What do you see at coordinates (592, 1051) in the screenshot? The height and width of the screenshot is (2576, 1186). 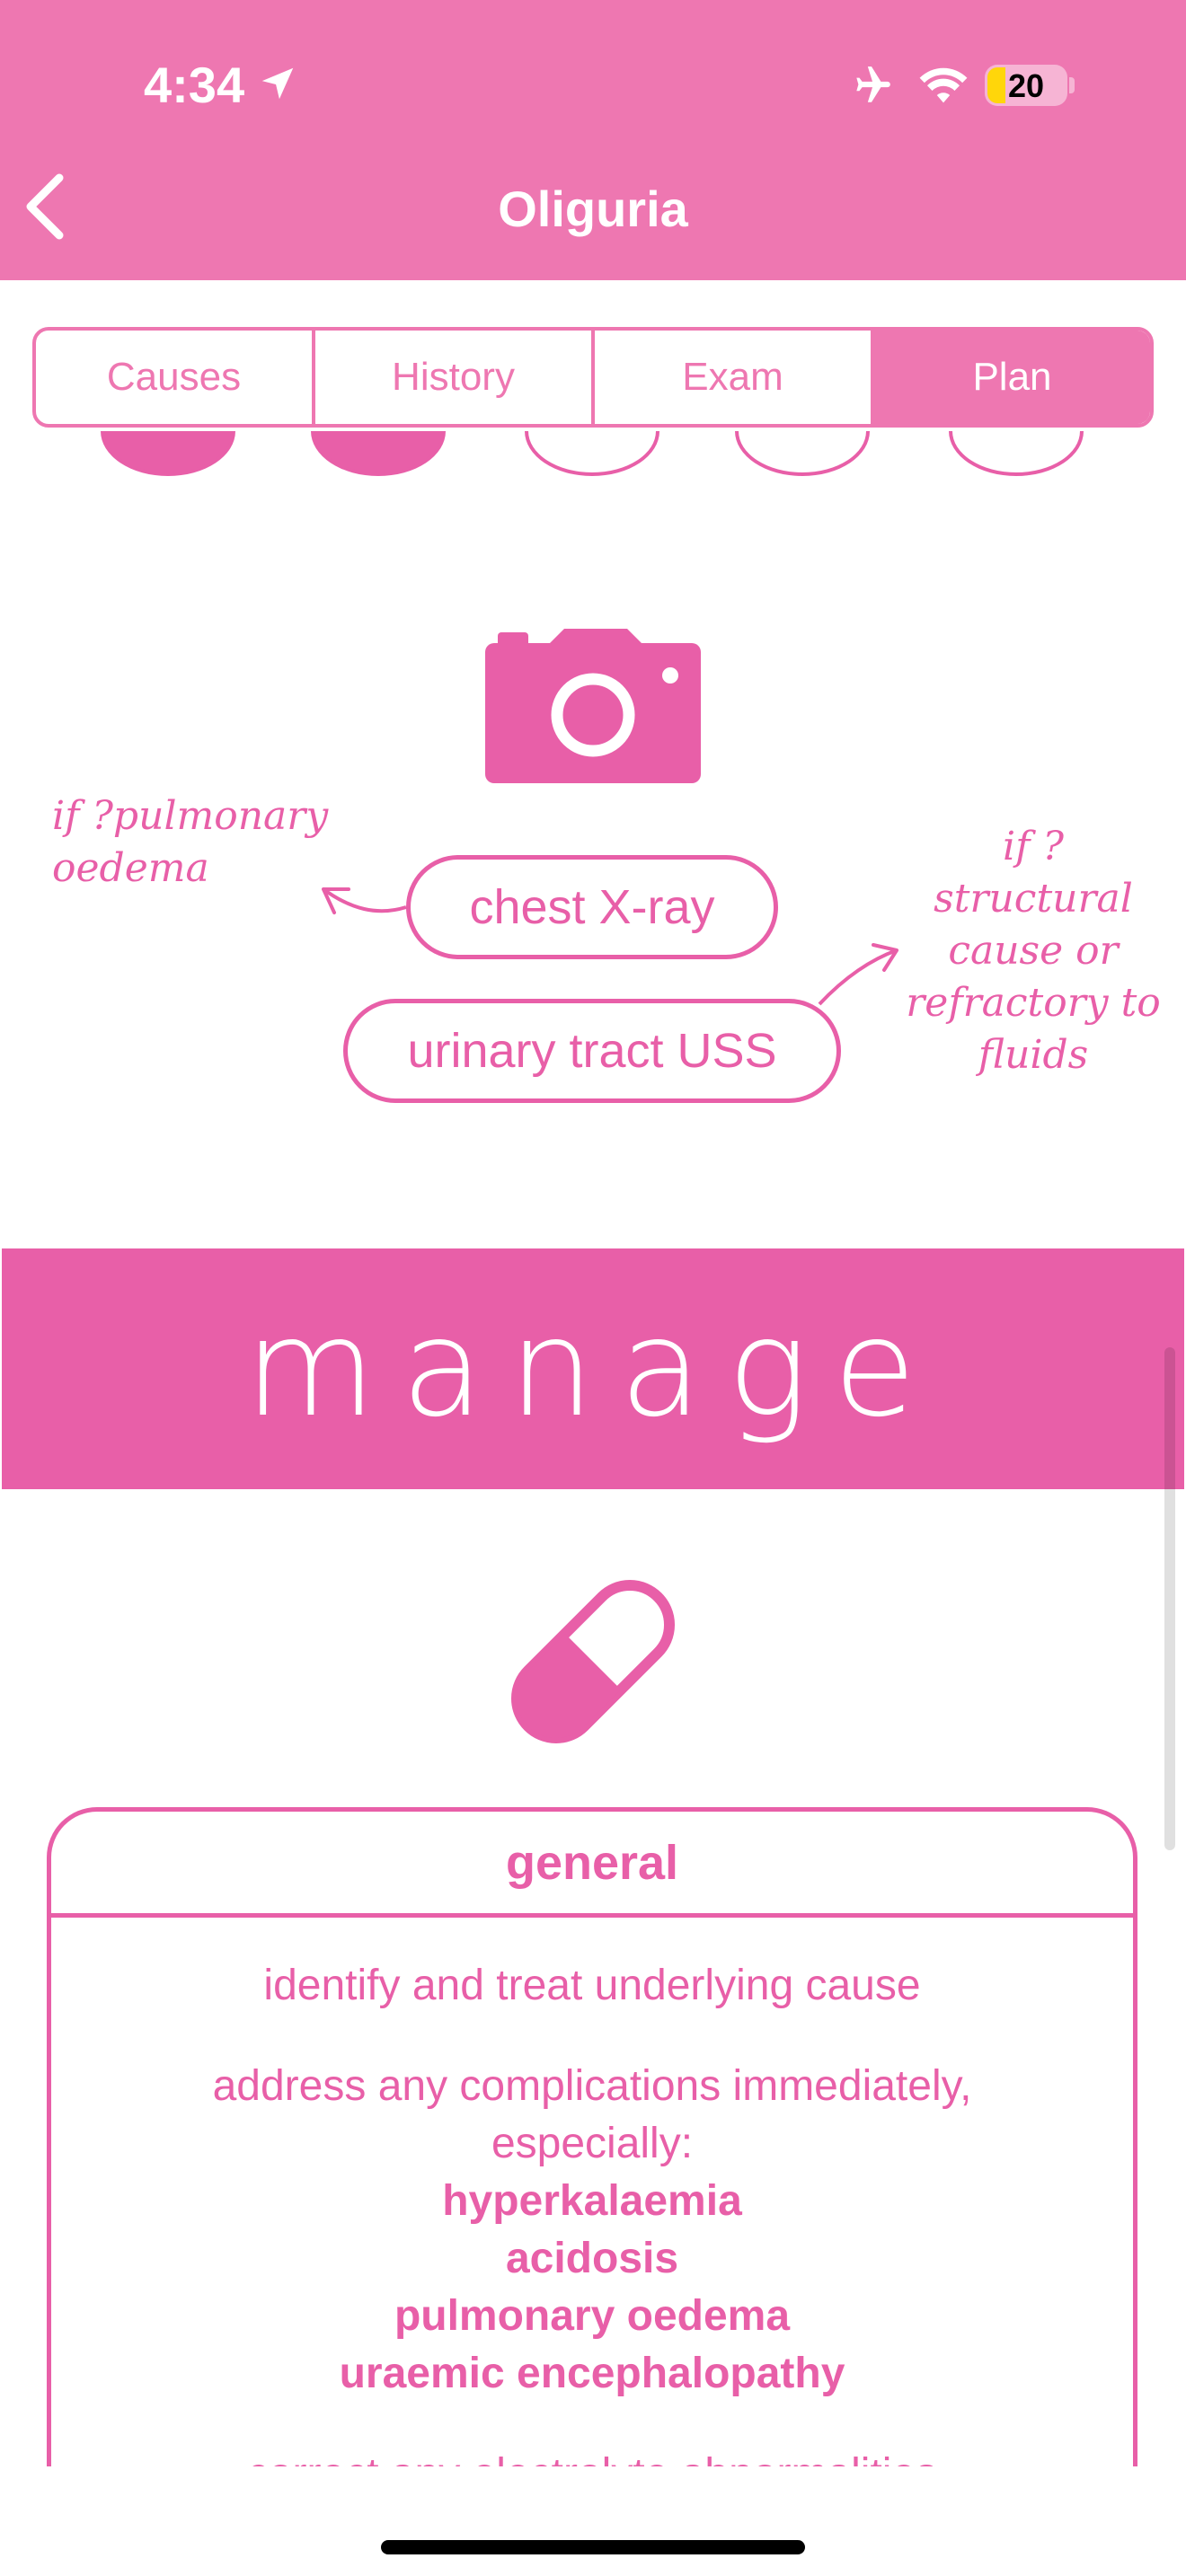 I see `urinary-tract-uss-pill: urinary tract USS` at bounding box center [592, 1051].